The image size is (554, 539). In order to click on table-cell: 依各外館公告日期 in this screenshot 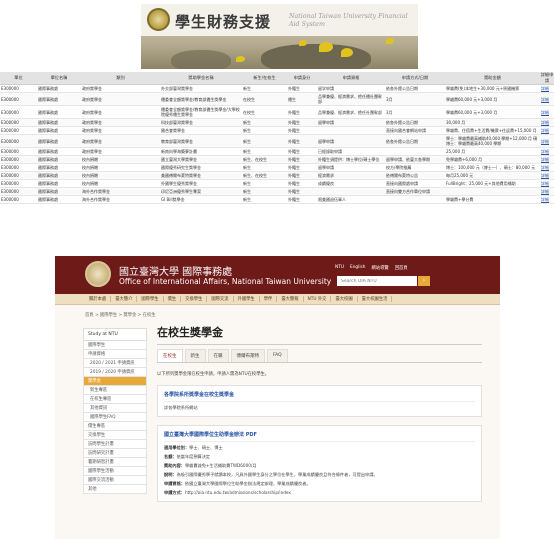, I will do `click(415, 141)`.